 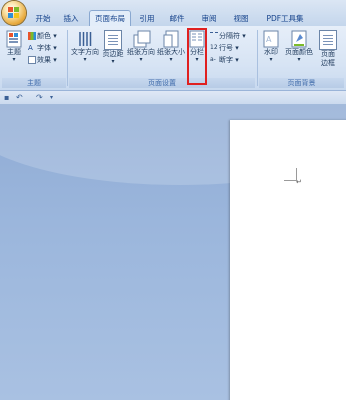 What do you see at coordinates (328, 40) in the screenshot?
I see `page-borders-icon` at bounding box center [328, 40].